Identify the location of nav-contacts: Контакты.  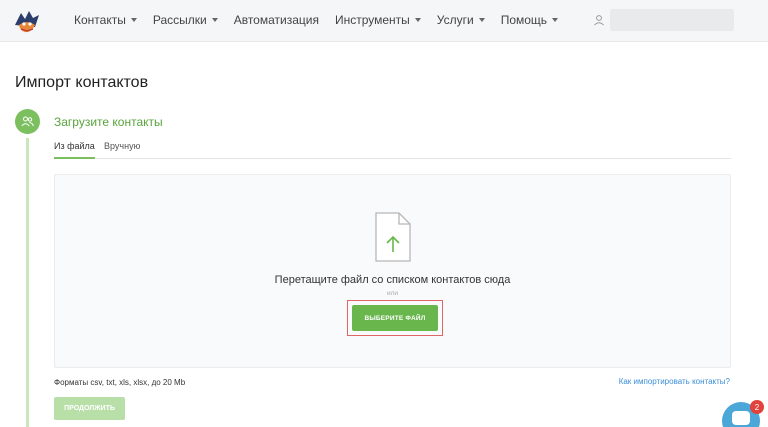
(105, 20).